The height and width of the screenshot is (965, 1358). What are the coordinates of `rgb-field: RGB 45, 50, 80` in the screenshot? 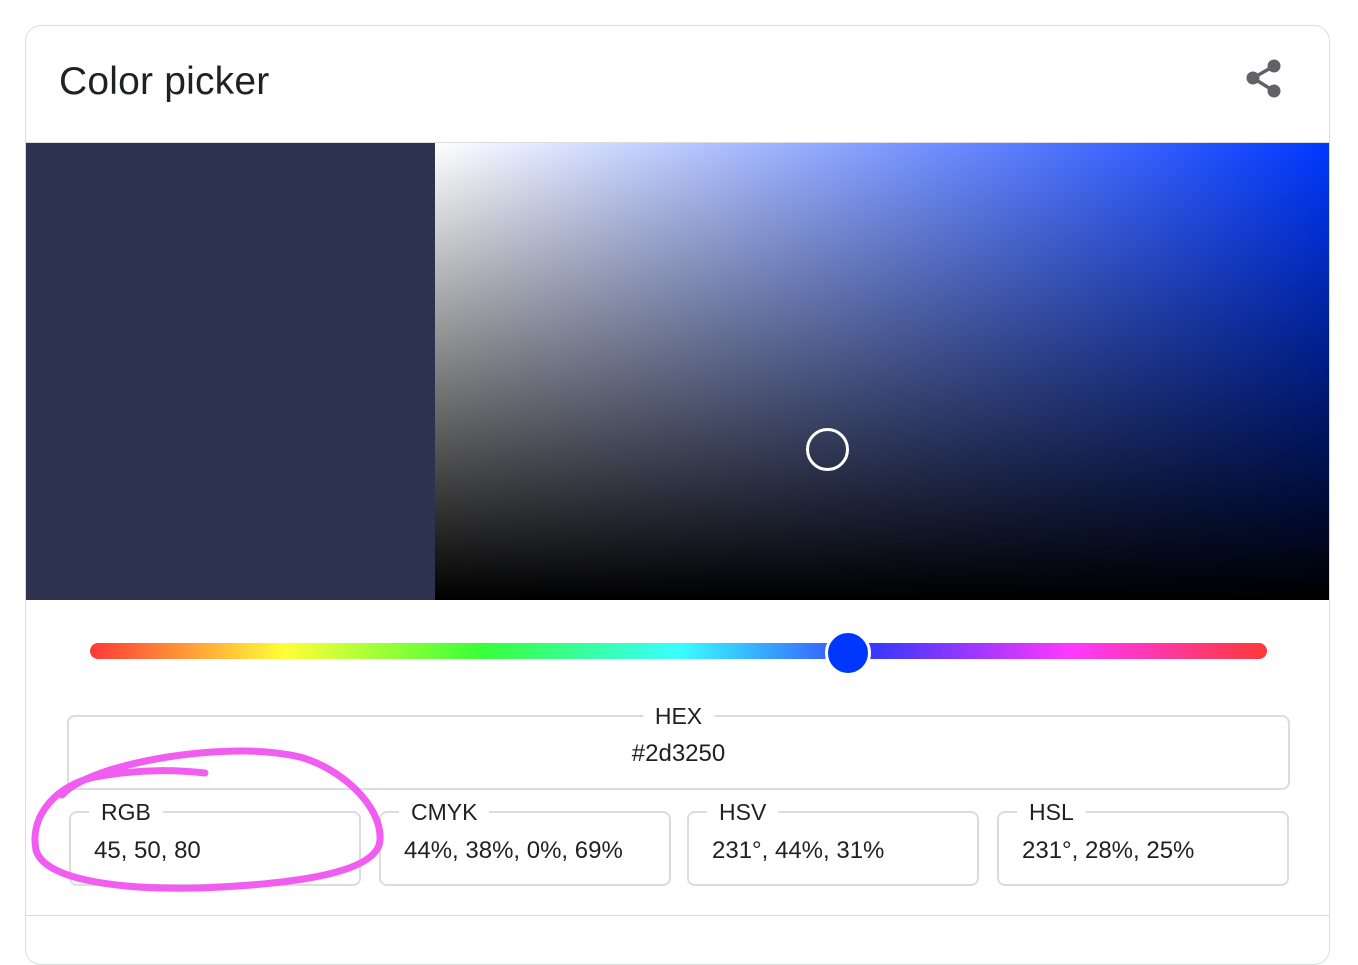 It's located at (215, 842).